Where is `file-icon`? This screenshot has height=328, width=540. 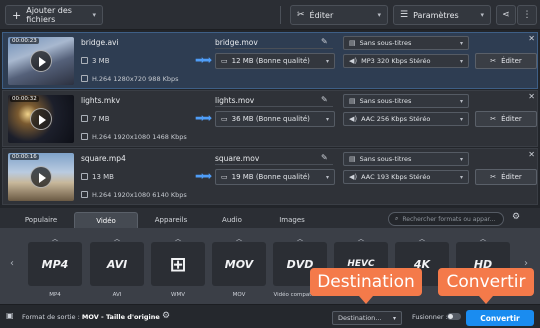 file-icon is located at coordinates (84, 60).